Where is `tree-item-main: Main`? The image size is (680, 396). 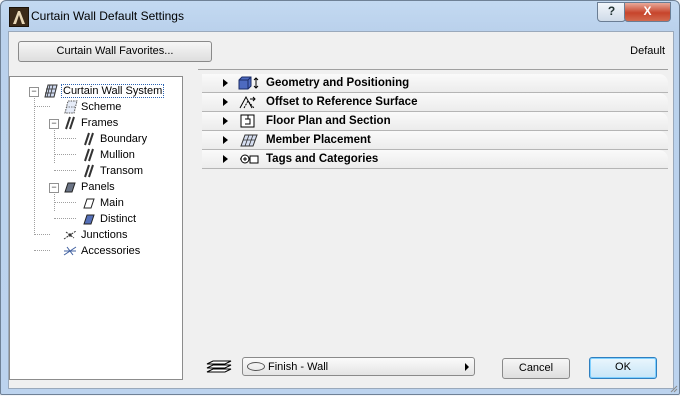 tree-item-main: Main is located at coordinates (102, 203).